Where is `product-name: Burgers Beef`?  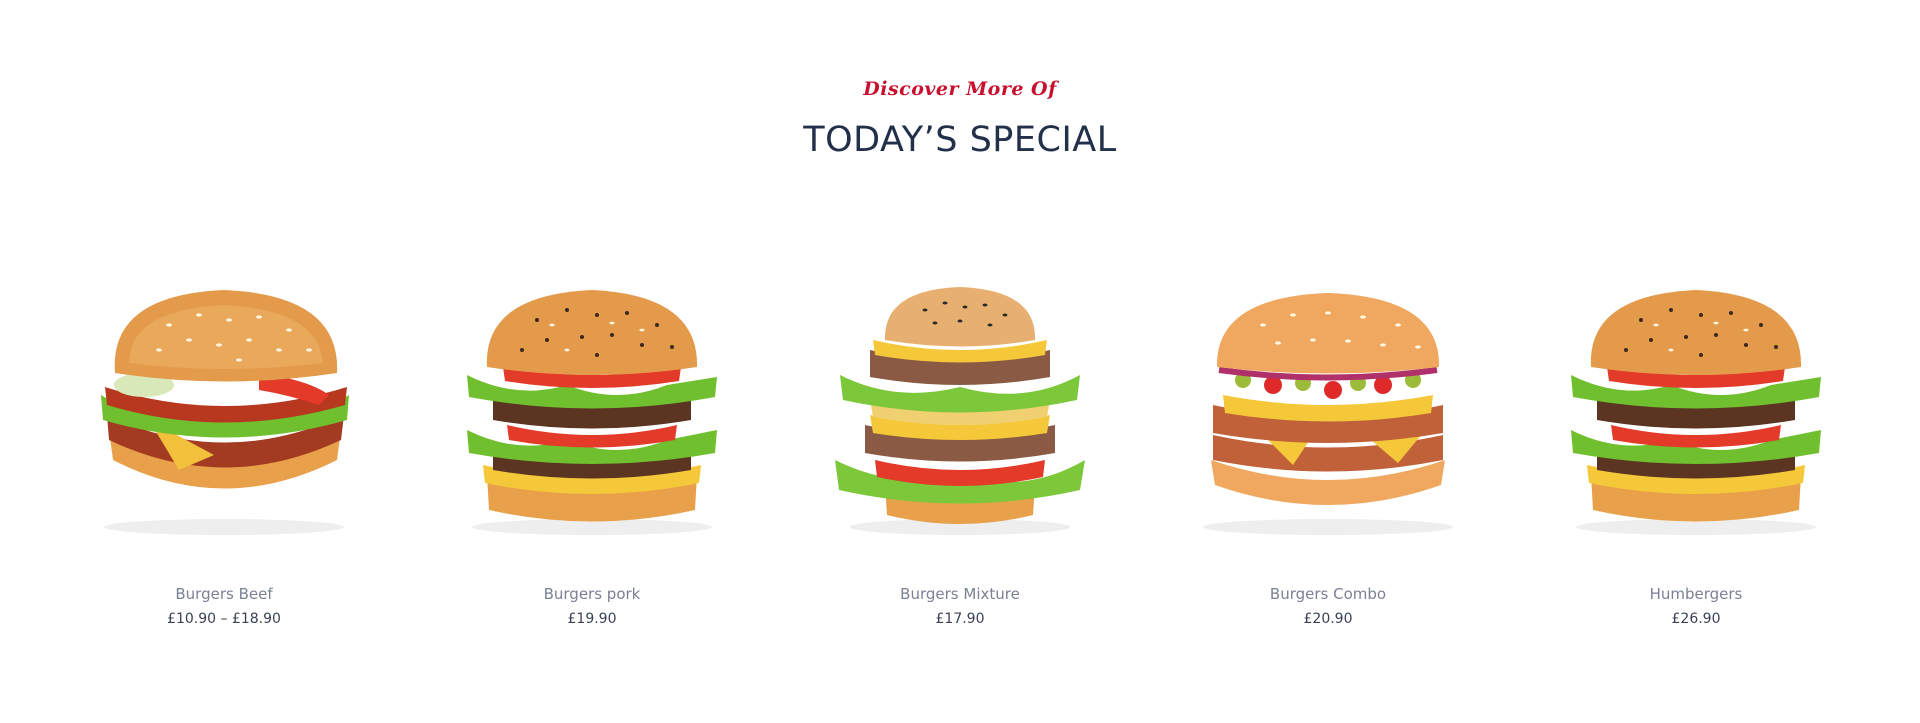
product-name: Burgers Beef is located at coordinates (224, 594).